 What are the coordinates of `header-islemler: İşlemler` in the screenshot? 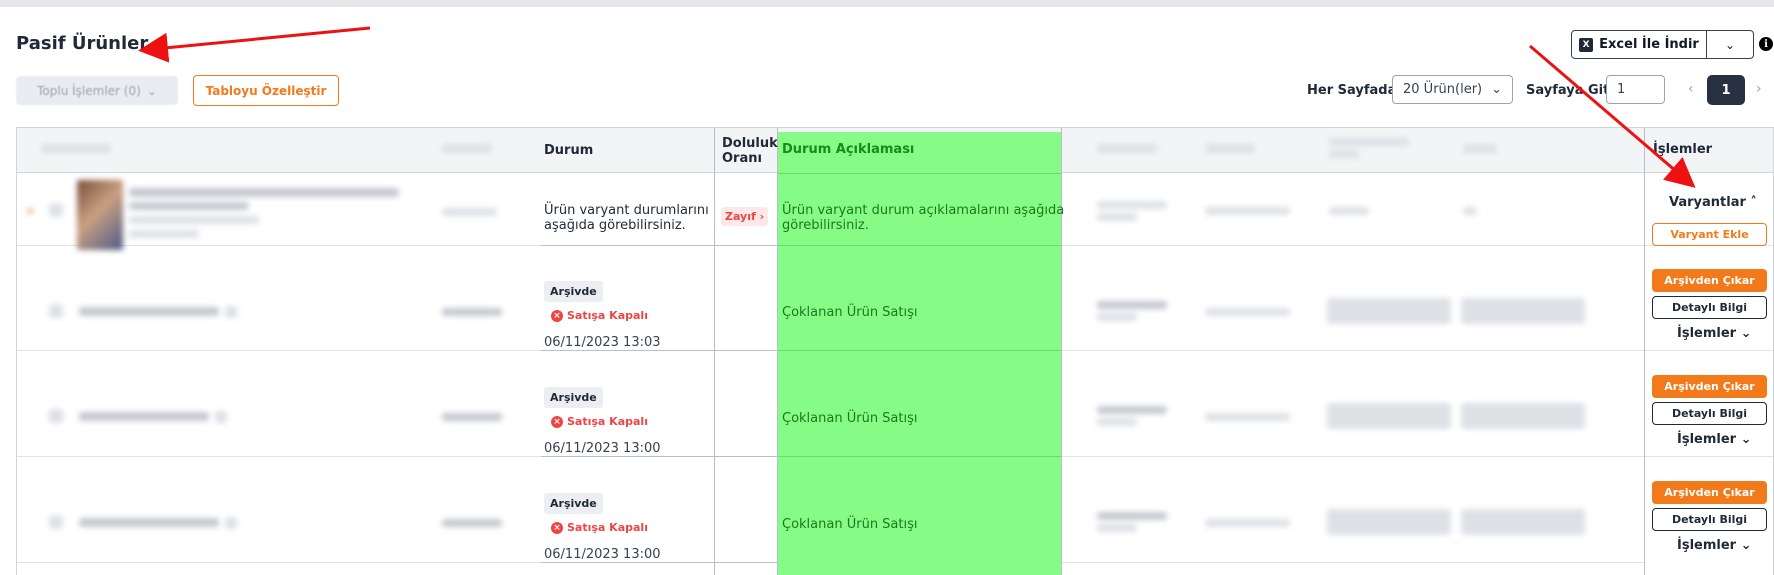 It's located at (1683, 149).